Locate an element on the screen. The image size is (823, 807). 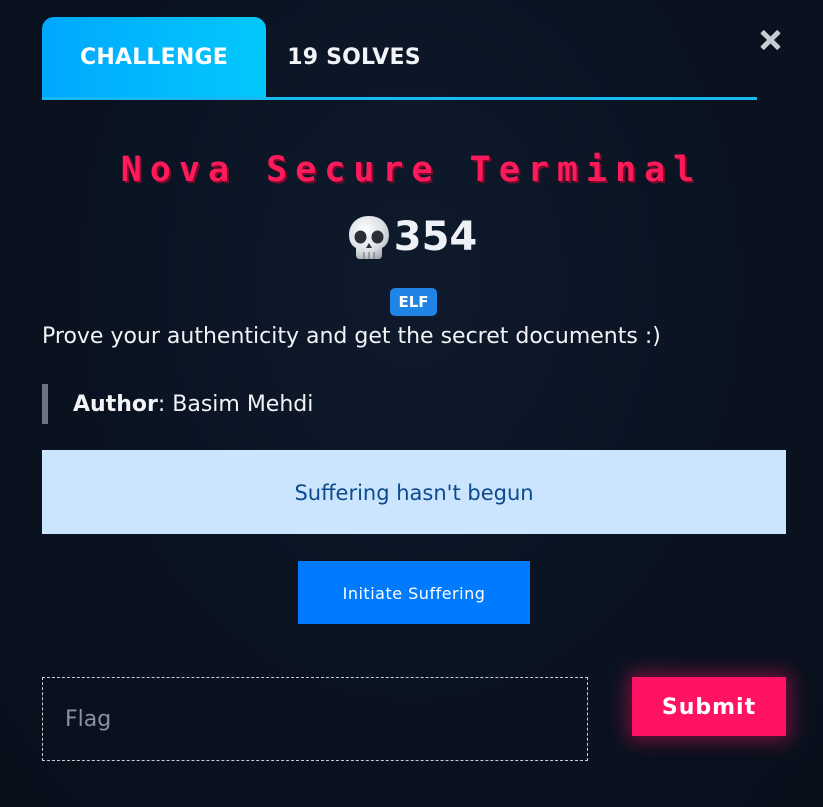
author-name: : Basim Mehdi is located at coordinates (235, 404).